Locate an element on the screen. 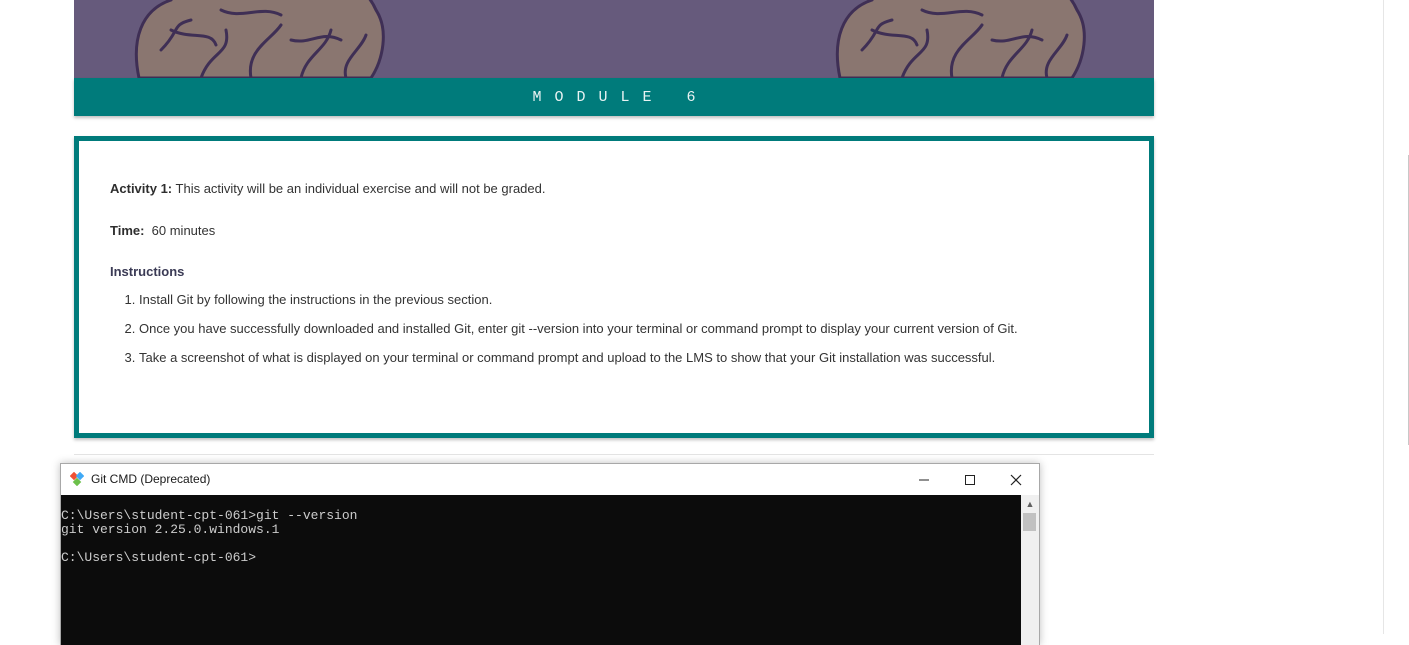 The width and height of the screenshot is (1409, 645). activity-time-line: Time: 60 minutes is located at coordinates (162, 230).